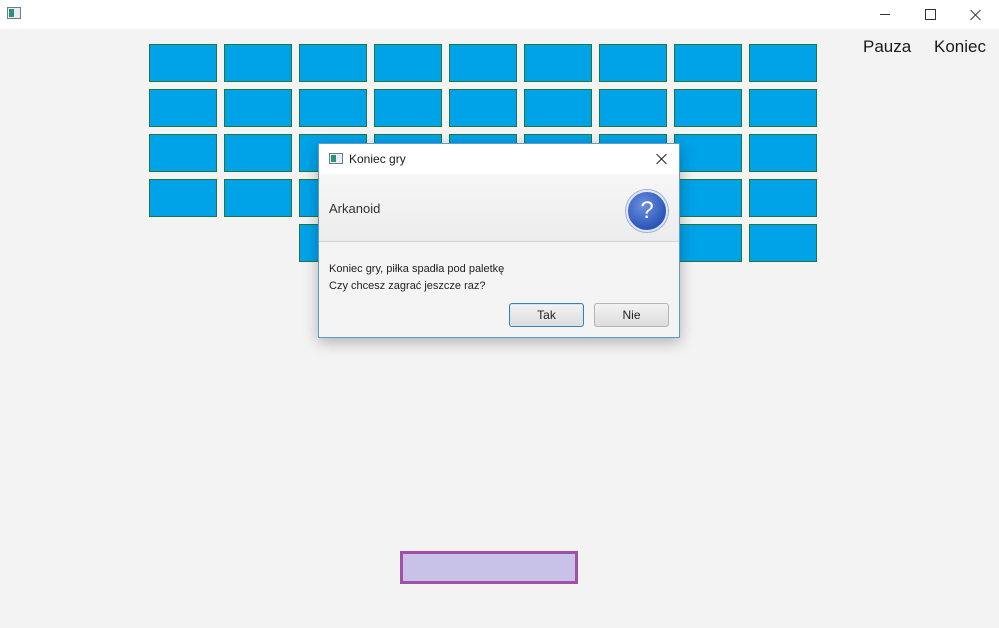  I want to click on dialog-message-line2: Czy chcesz zagrać jeszcze raz?, so click(407, 286).